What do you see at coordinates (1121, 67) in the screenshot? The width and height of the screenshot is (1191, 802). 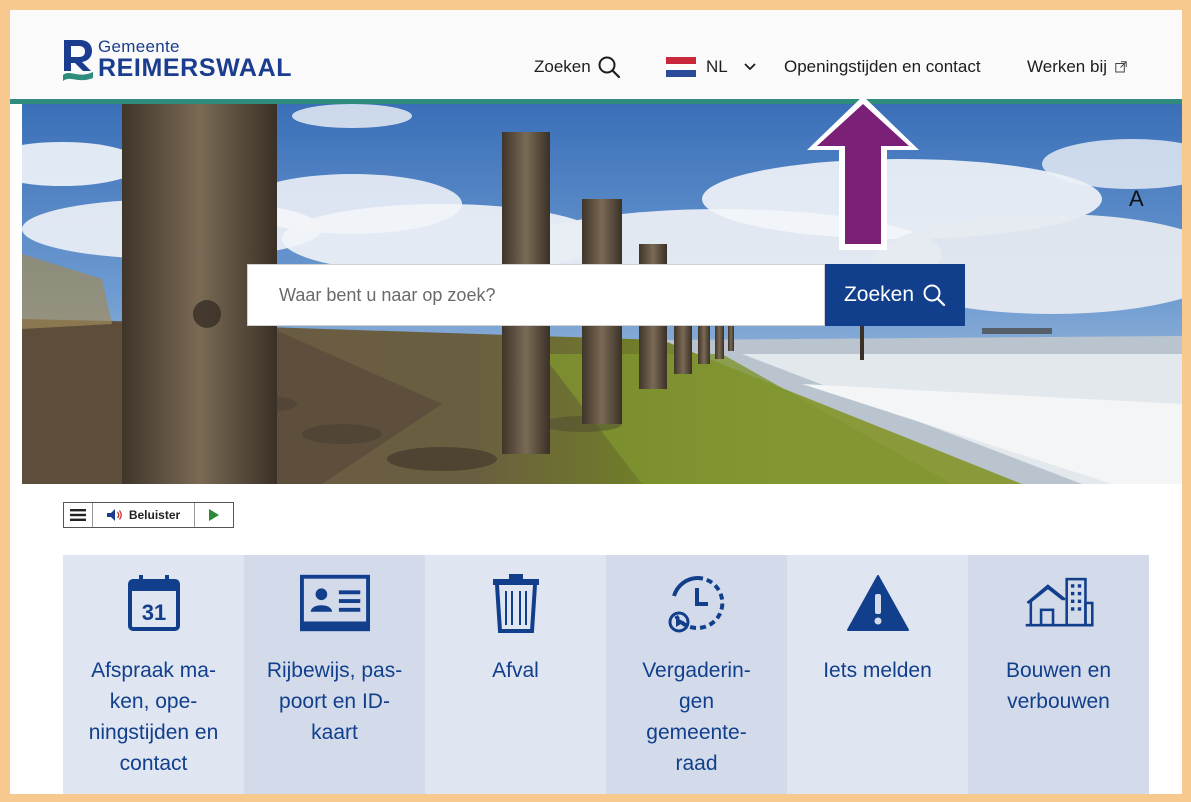 I see `external-link-icon` at bounding box center [1121, 67].